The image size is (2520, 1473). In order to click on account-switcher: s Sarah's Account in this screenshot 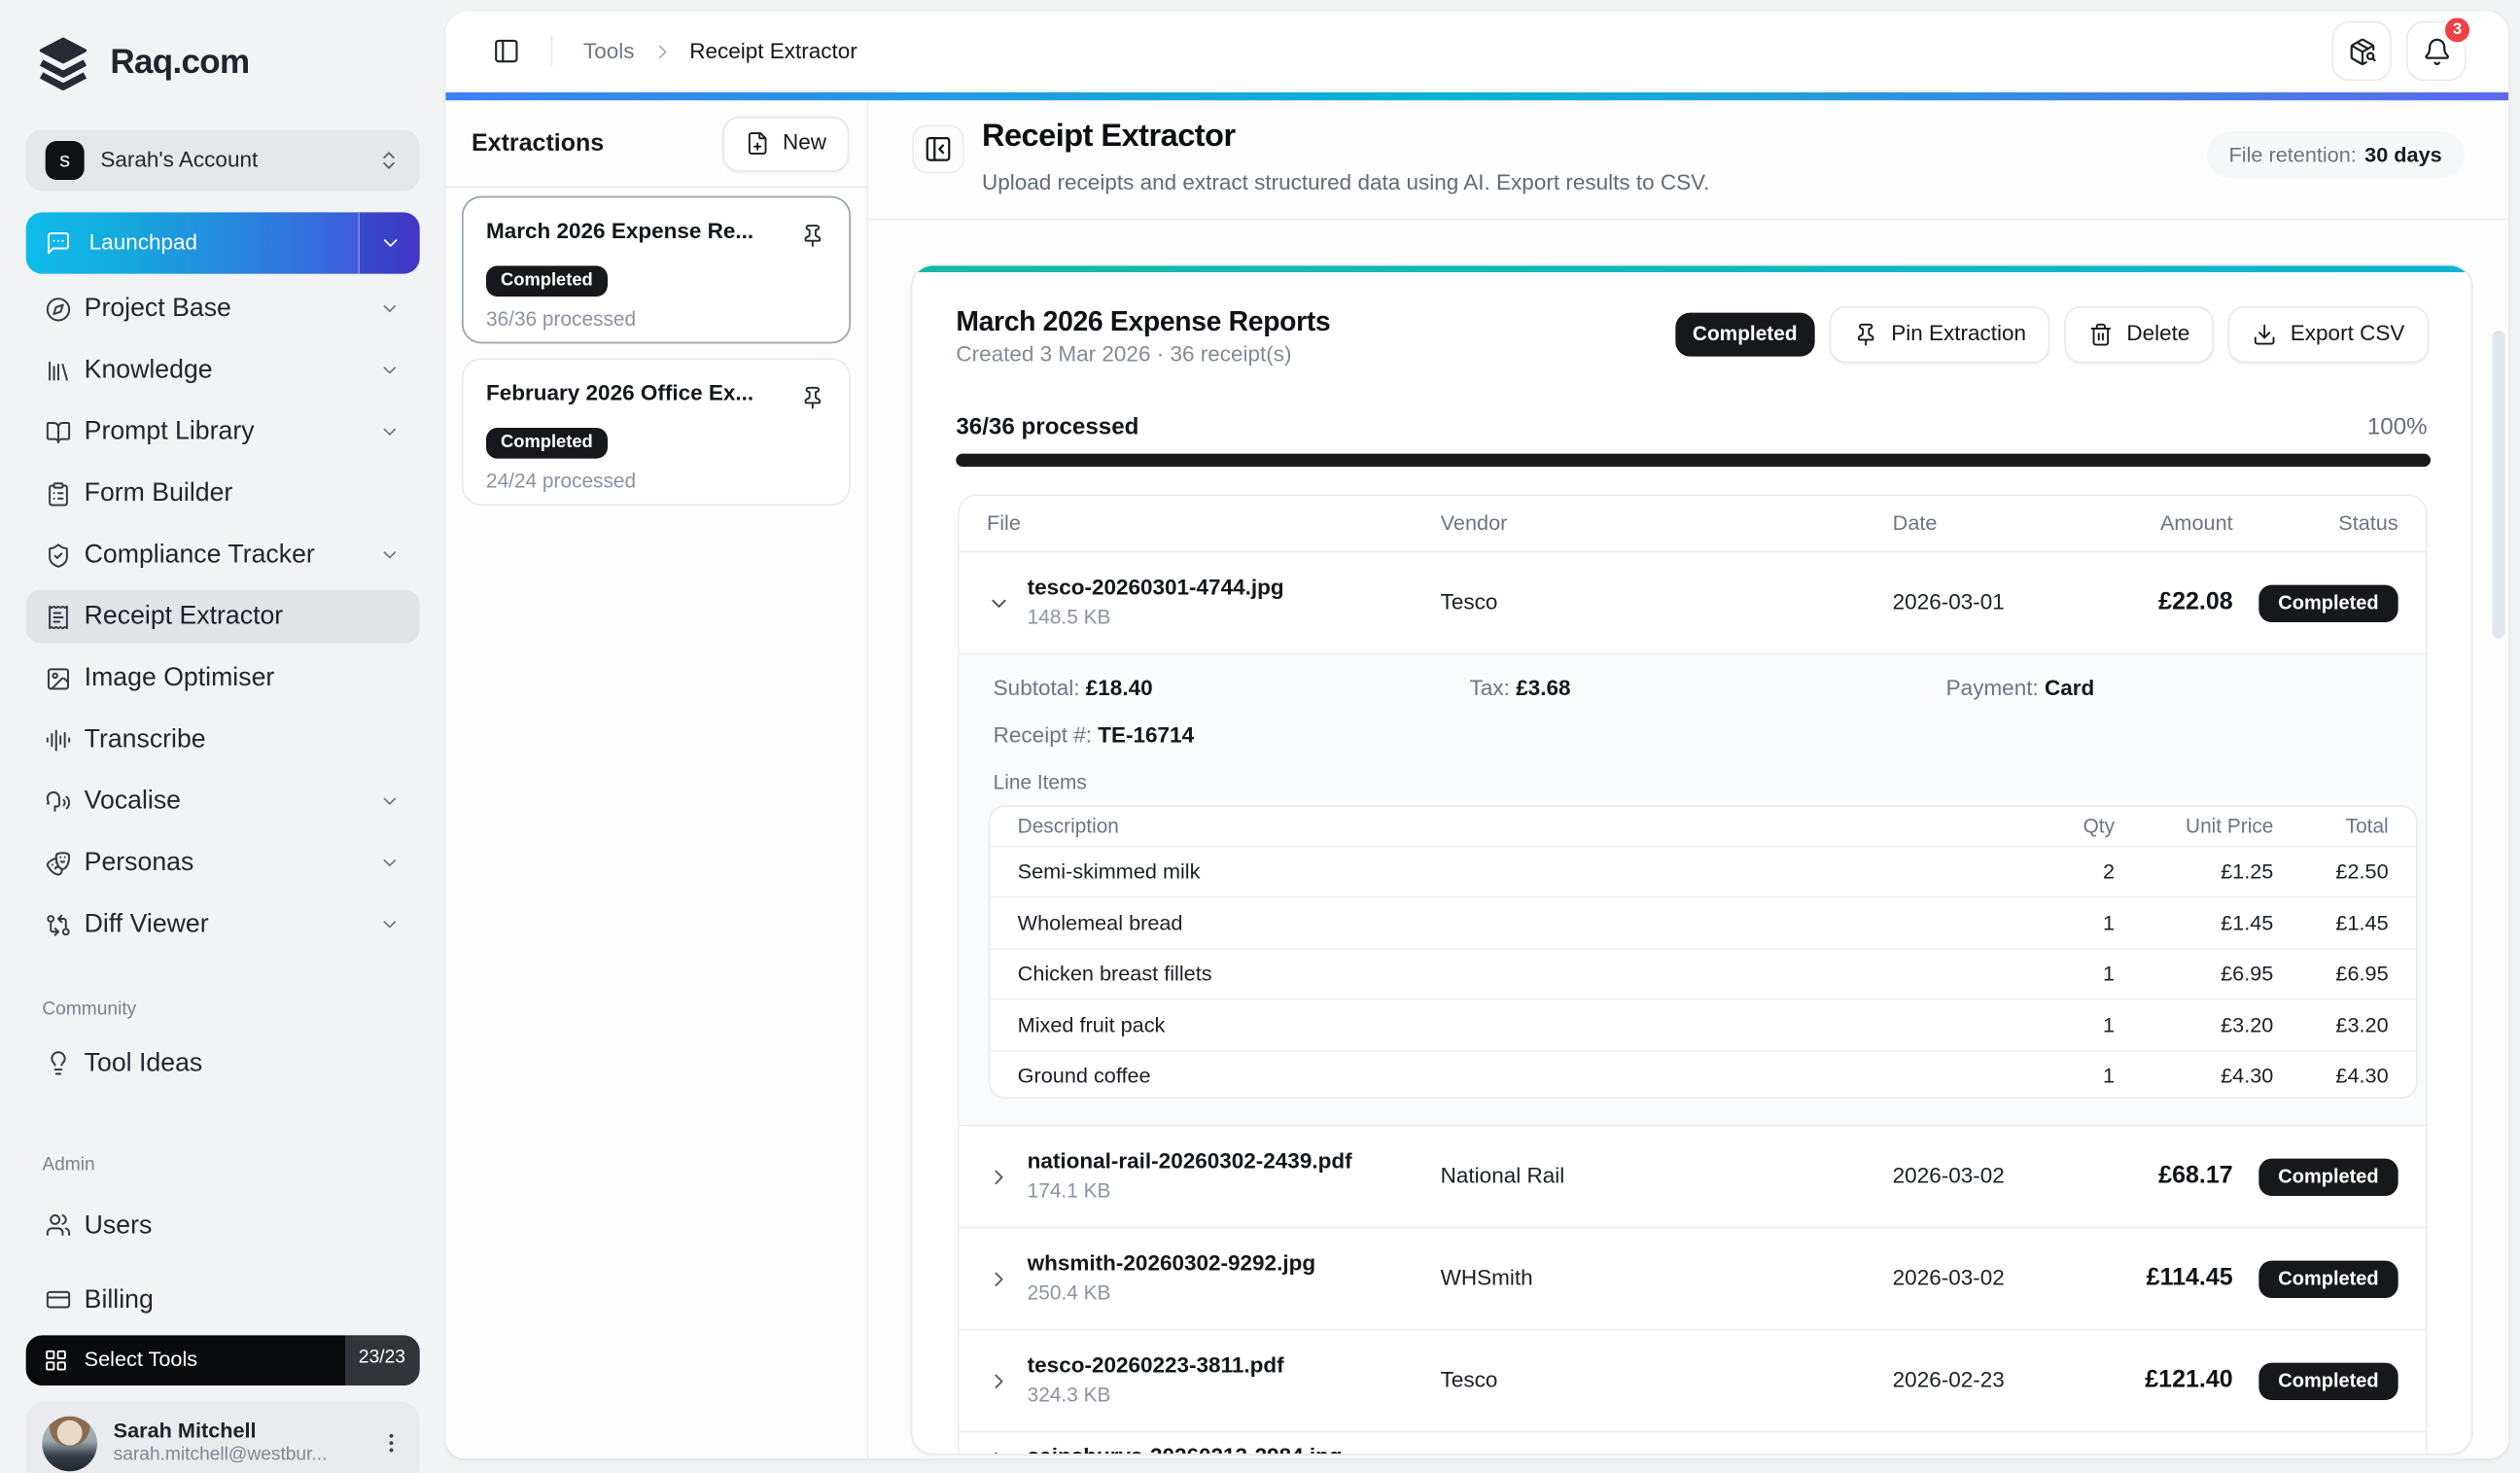, I will do `click(222, 160)`.